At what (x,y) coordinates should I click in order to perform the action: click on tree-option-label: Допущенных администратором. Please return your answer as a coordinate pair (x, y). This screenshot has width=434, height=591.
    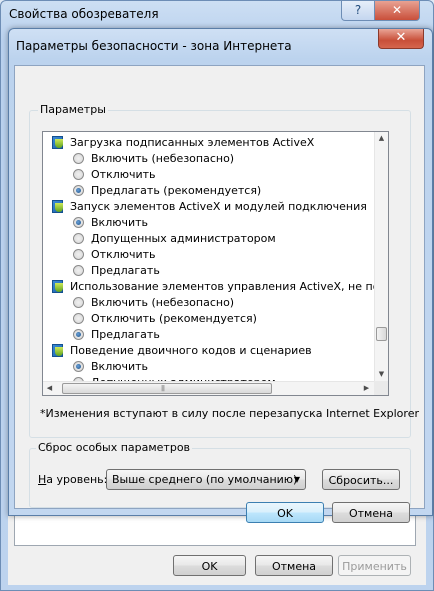
    Looking at the image, I should click on (183, 238).